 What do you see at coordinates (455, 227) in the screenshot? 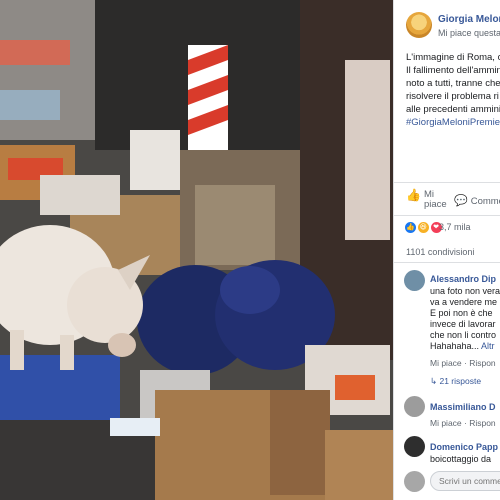
I see `reaction-count: 3,7 mila` at bounding box center [455, 227].